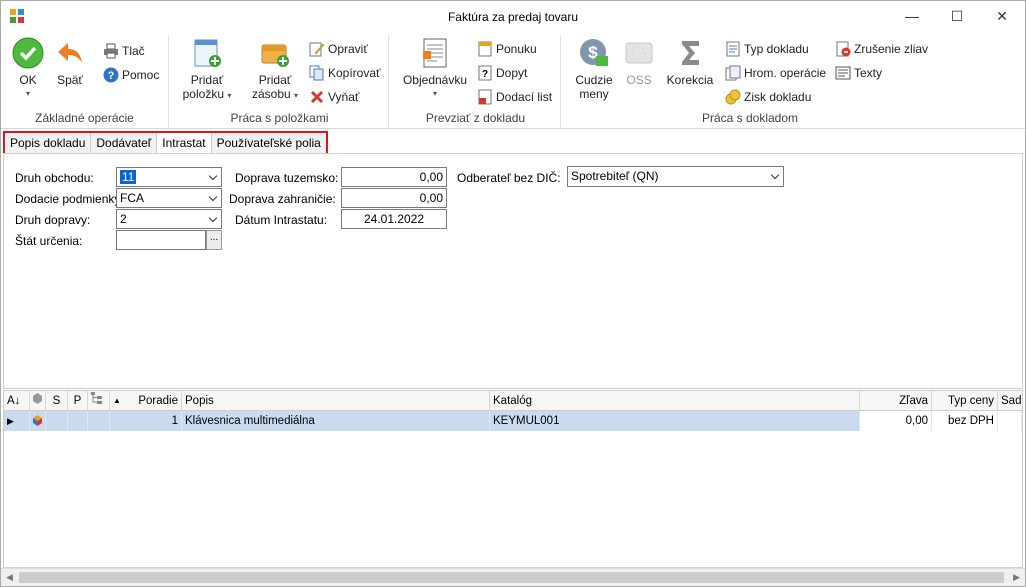  Describe the element at coordinates (354, 73) in the screenshot. I see `kopirovat-label: Kopírovať` at that location.